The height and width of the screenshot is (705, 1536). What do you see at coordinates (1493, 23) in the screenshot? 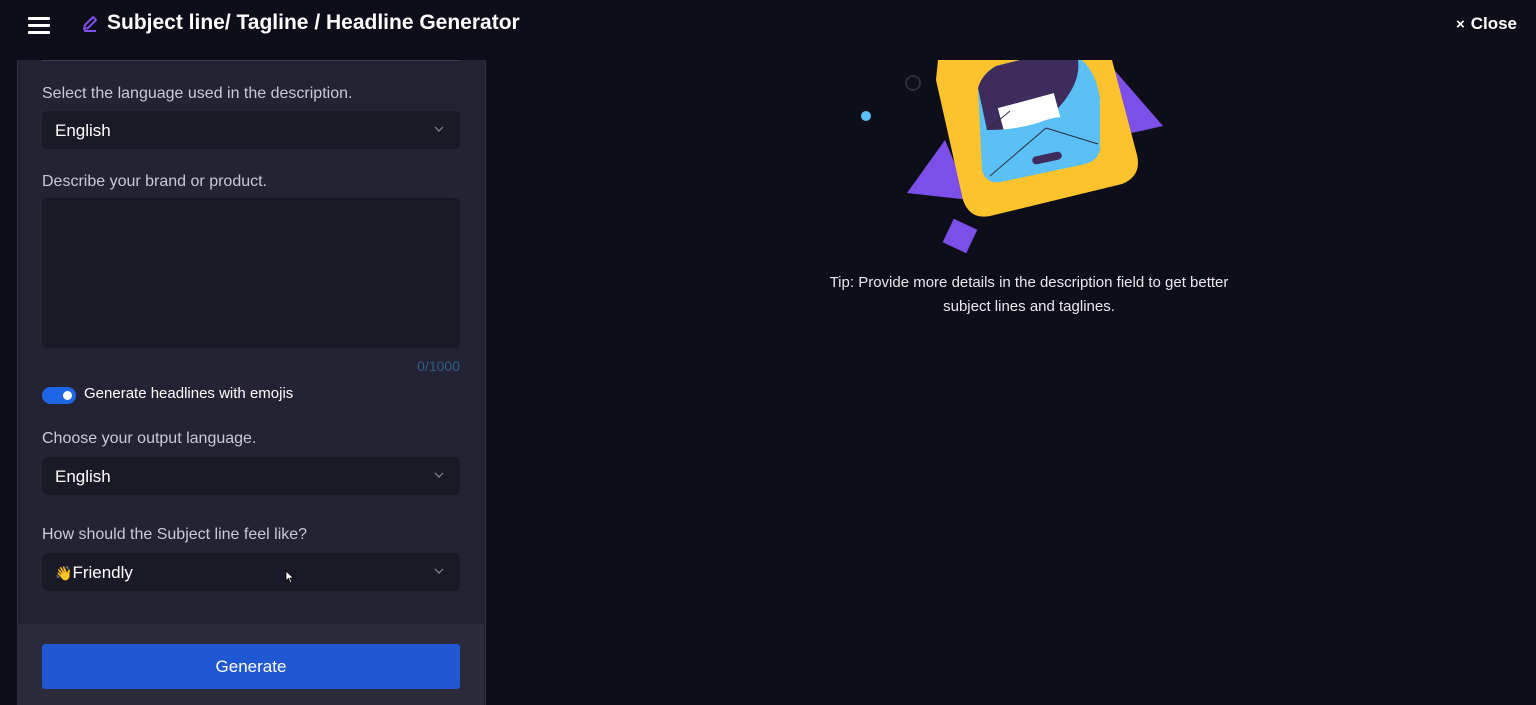
I see `close-label: Close` at bounding box center [1493, 23].